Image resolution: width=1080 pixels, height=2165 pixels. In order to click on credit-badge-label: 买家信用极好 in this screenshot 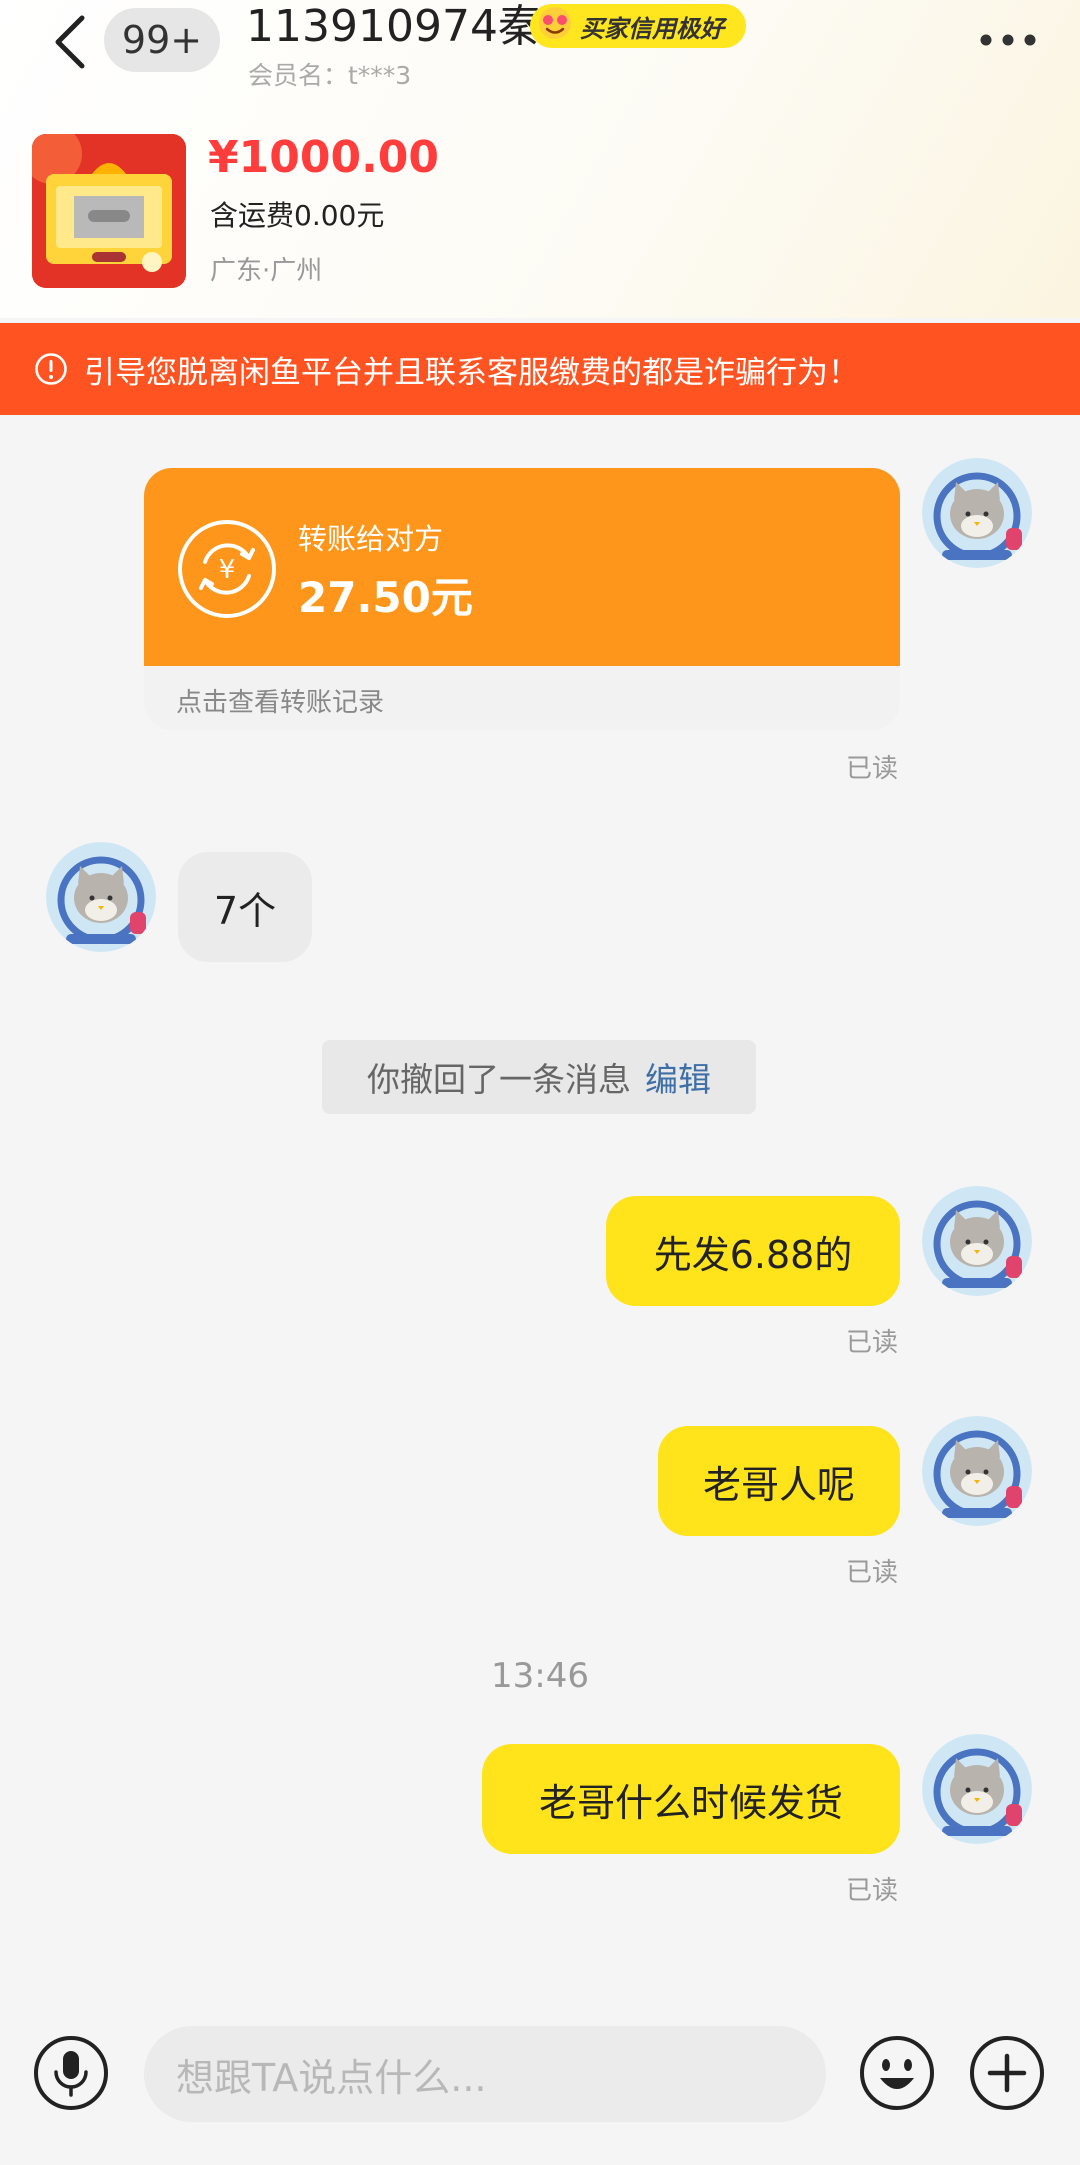, I will do `click(652, 28)`.